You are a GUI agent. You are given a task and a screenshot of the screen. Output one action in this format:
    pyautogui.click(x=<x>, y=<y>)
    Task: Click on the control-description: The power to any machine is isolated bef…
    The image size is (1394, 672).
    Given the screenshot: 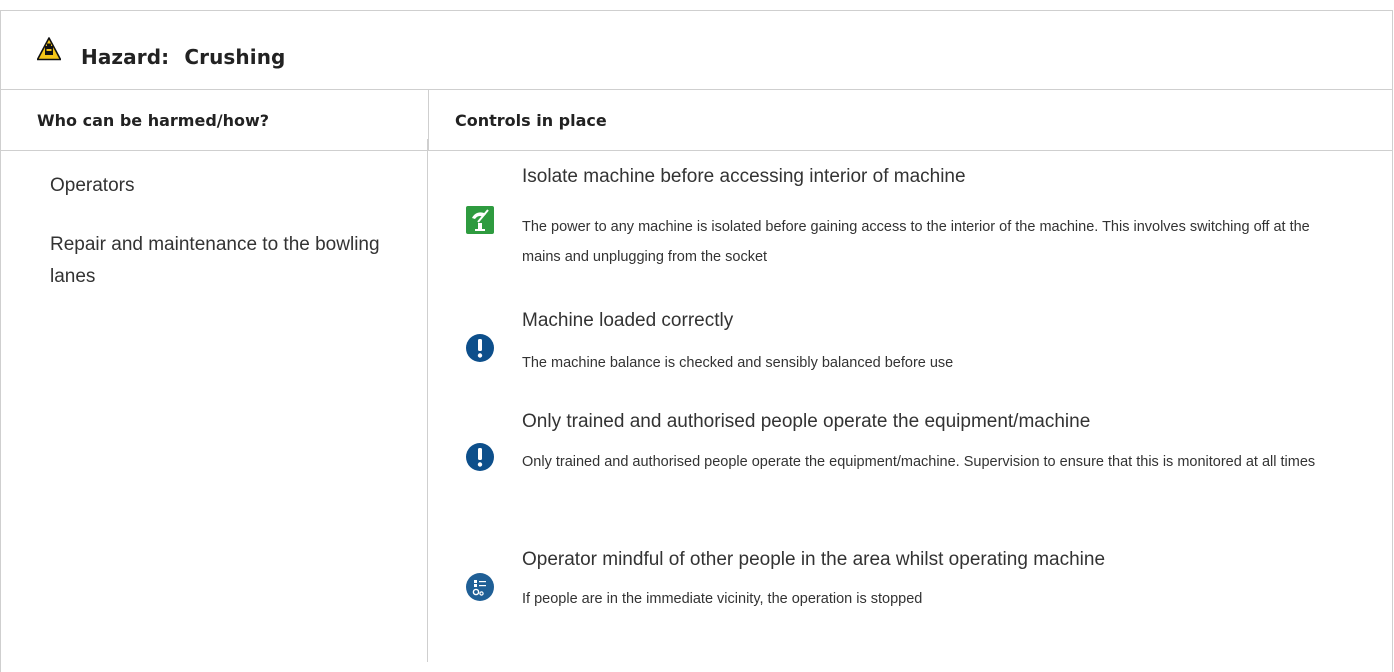 What is the action you would take?
    pyautogui.click(x=916, y=242)
    